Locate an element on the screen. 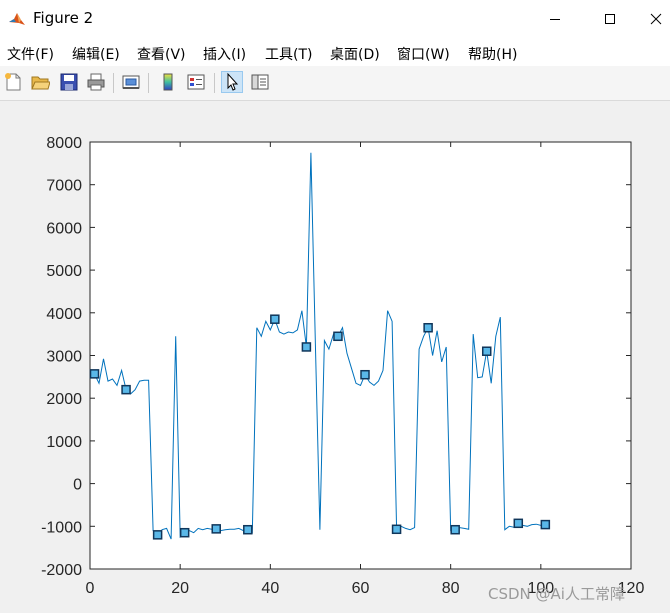  x-tick-label: 0 is located at coordinates (90, 588).